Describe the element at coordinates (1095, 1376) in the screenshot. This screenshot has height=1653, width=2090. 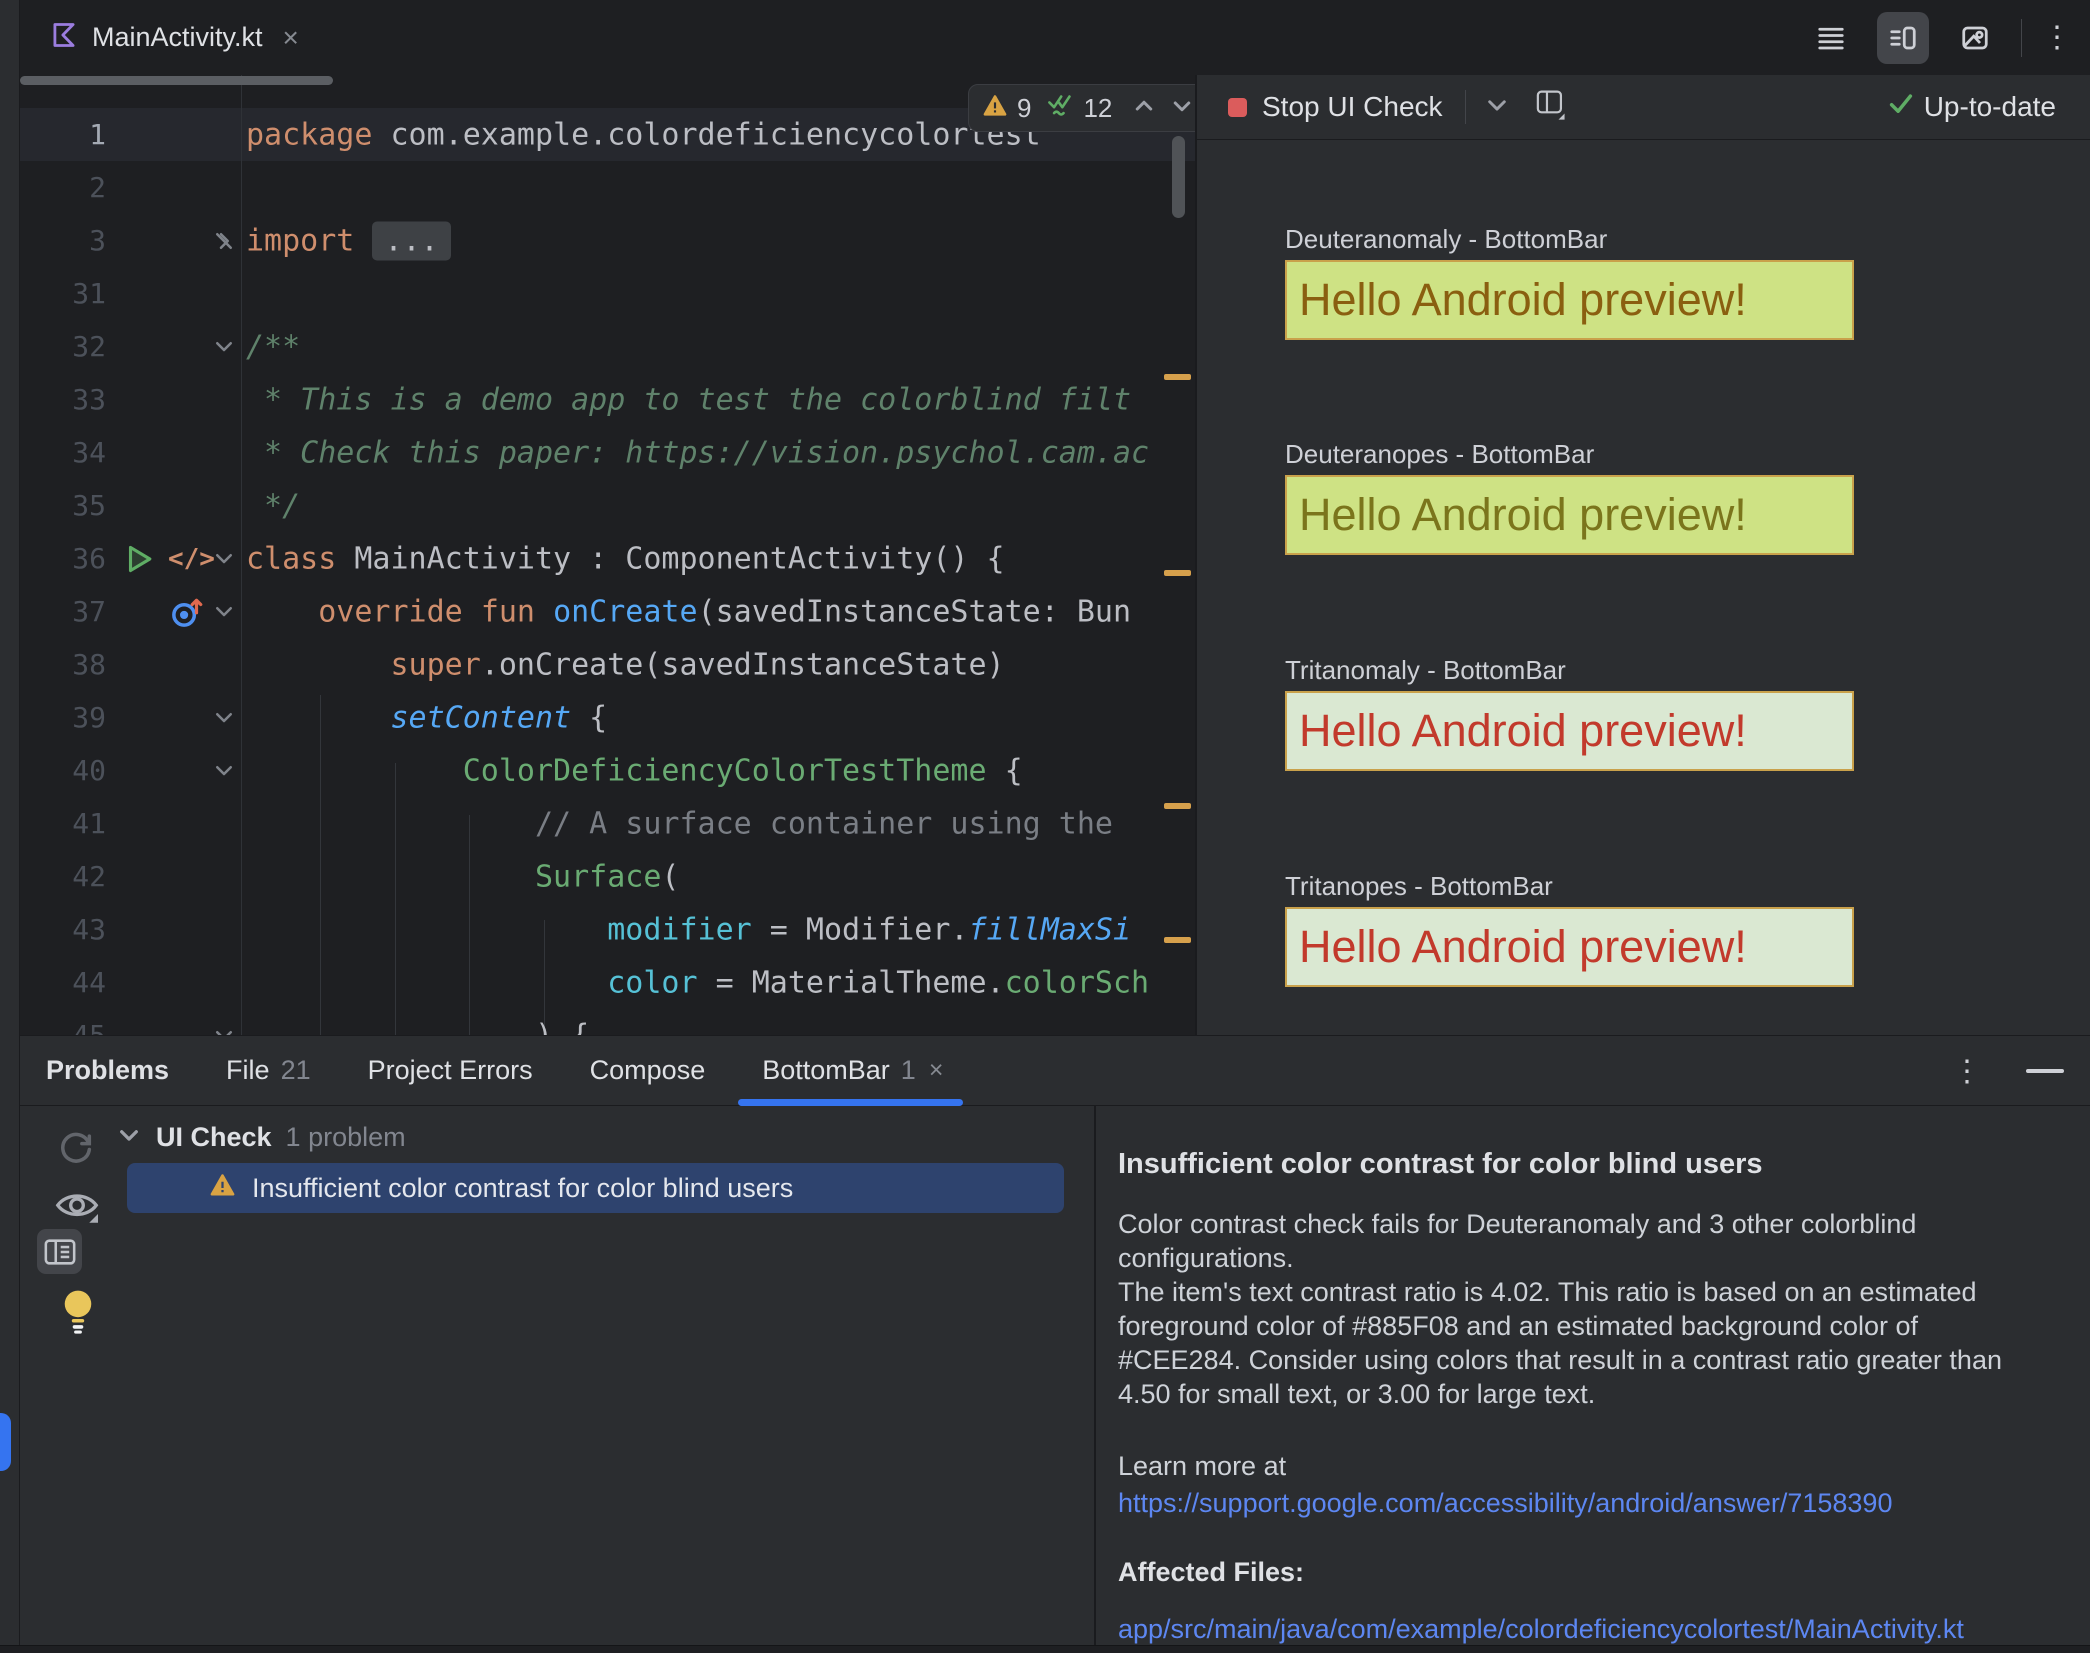
I see `panel-divider` at that location.